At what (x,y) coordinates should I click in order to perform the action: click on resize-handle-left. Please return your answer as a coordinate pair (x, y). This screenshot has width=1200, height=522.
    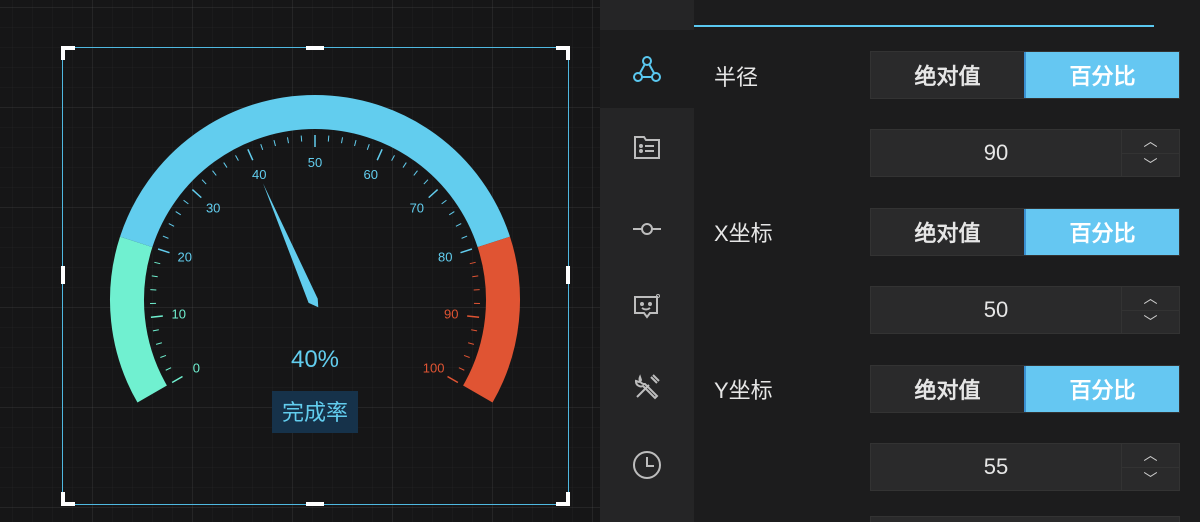
    Looking at the image, I should click on (63, 275).